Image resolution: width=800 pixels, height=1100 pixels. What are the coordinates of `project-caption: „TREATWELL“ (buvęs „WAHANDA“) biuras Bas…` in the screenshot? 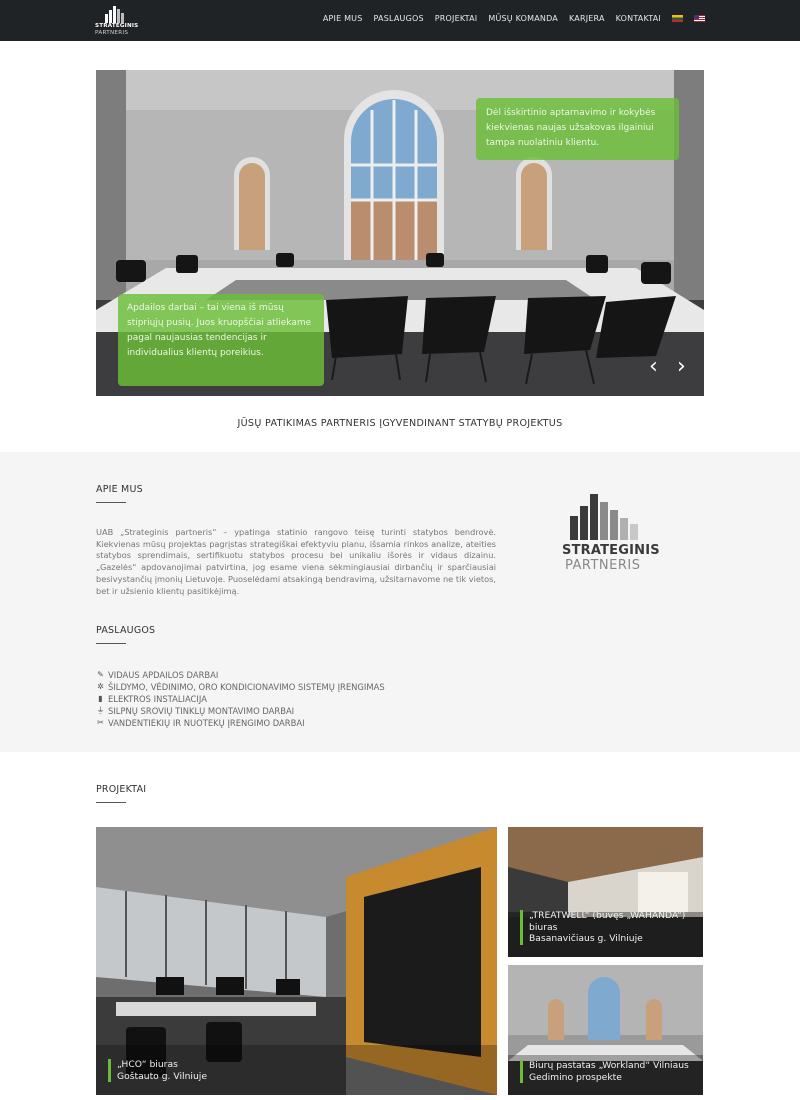 It's located at (602, 927).